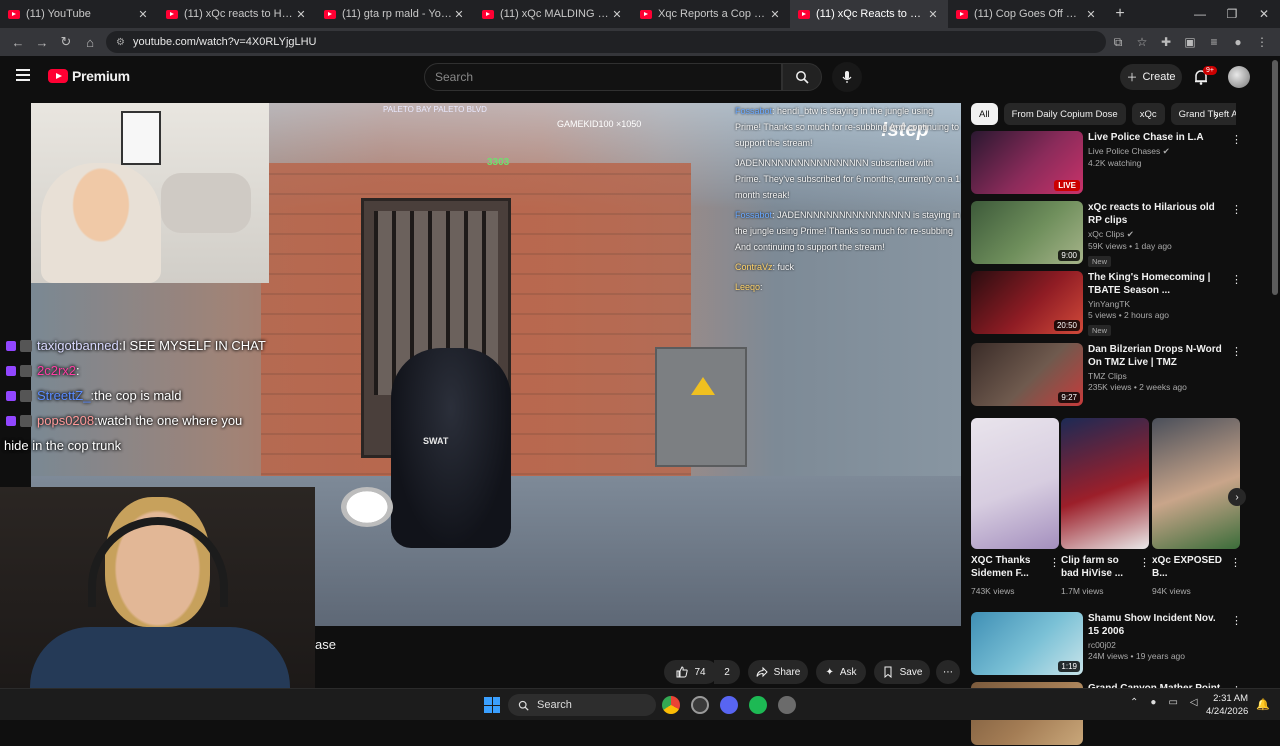 This screenshot has width=1280, height=746. I want to click on media-controls-icon: ≡, so click(1214, 42).